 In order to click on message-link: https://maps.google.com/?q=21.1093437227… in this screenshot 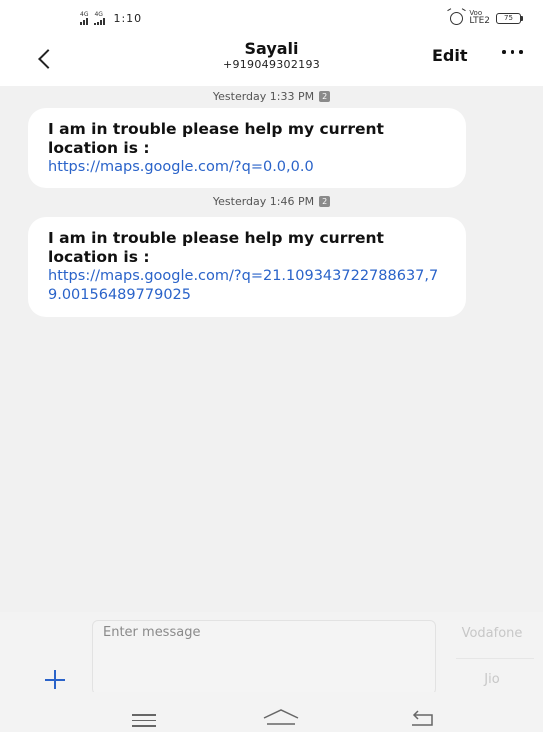, I will do `click(247, 286)`.